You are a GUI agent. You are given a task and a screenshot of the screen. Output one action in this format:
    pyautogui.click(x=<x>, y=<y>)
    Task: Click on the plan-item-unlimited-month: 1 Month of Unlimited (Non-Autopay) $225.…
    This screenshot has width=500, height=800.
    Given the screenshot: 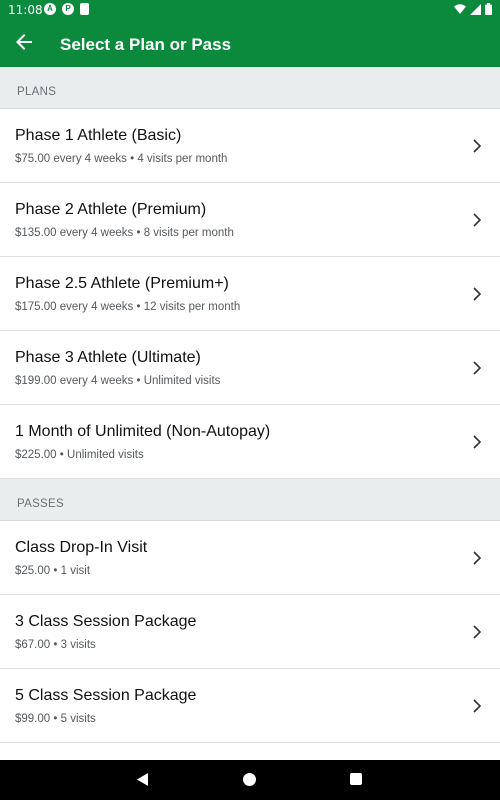 What is the action you would take?
    pyautogui.click(x=250, y=442)
    